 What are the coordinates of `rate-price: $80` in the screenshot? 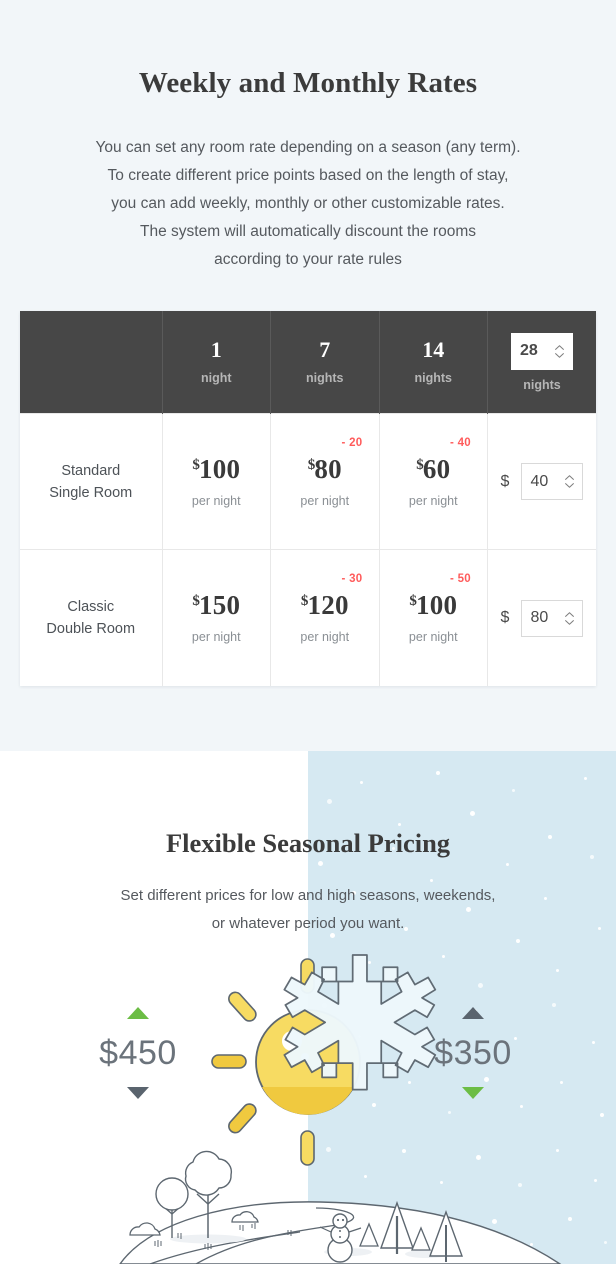 It's located at (325, 469).